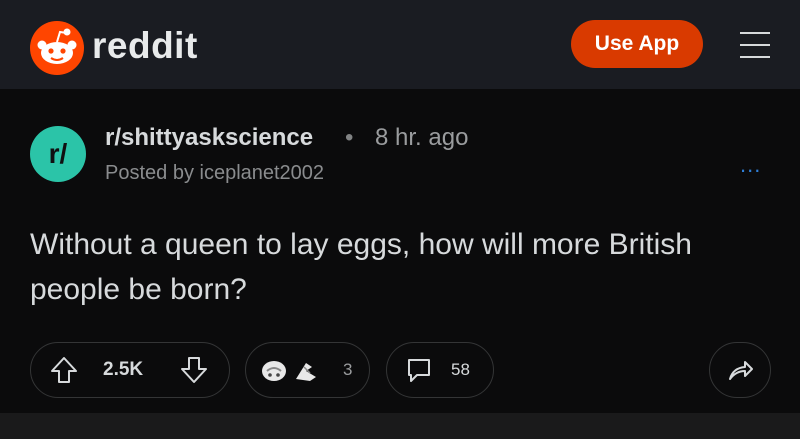 The width and height of the screenshot is (800, 439). What do you see at coordinates (289, 371) in the screenshot?
I see `award-icon` at bounding box center [289, 371].